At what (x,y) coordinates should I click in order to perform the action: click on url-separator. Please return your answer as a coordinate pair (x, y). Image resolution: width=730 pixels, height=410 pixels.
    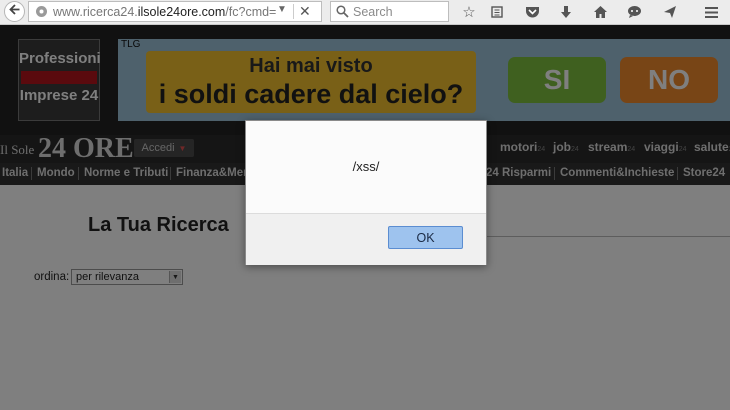
    Looking at the image, I should click on (293, 11).